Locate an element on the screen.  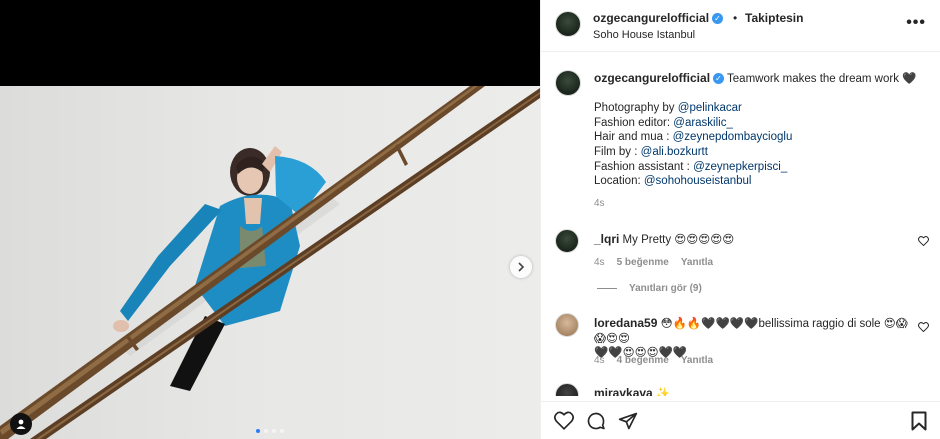
view-replies-button: Yanıtları gör (9) is located at coordinates (649, 288).